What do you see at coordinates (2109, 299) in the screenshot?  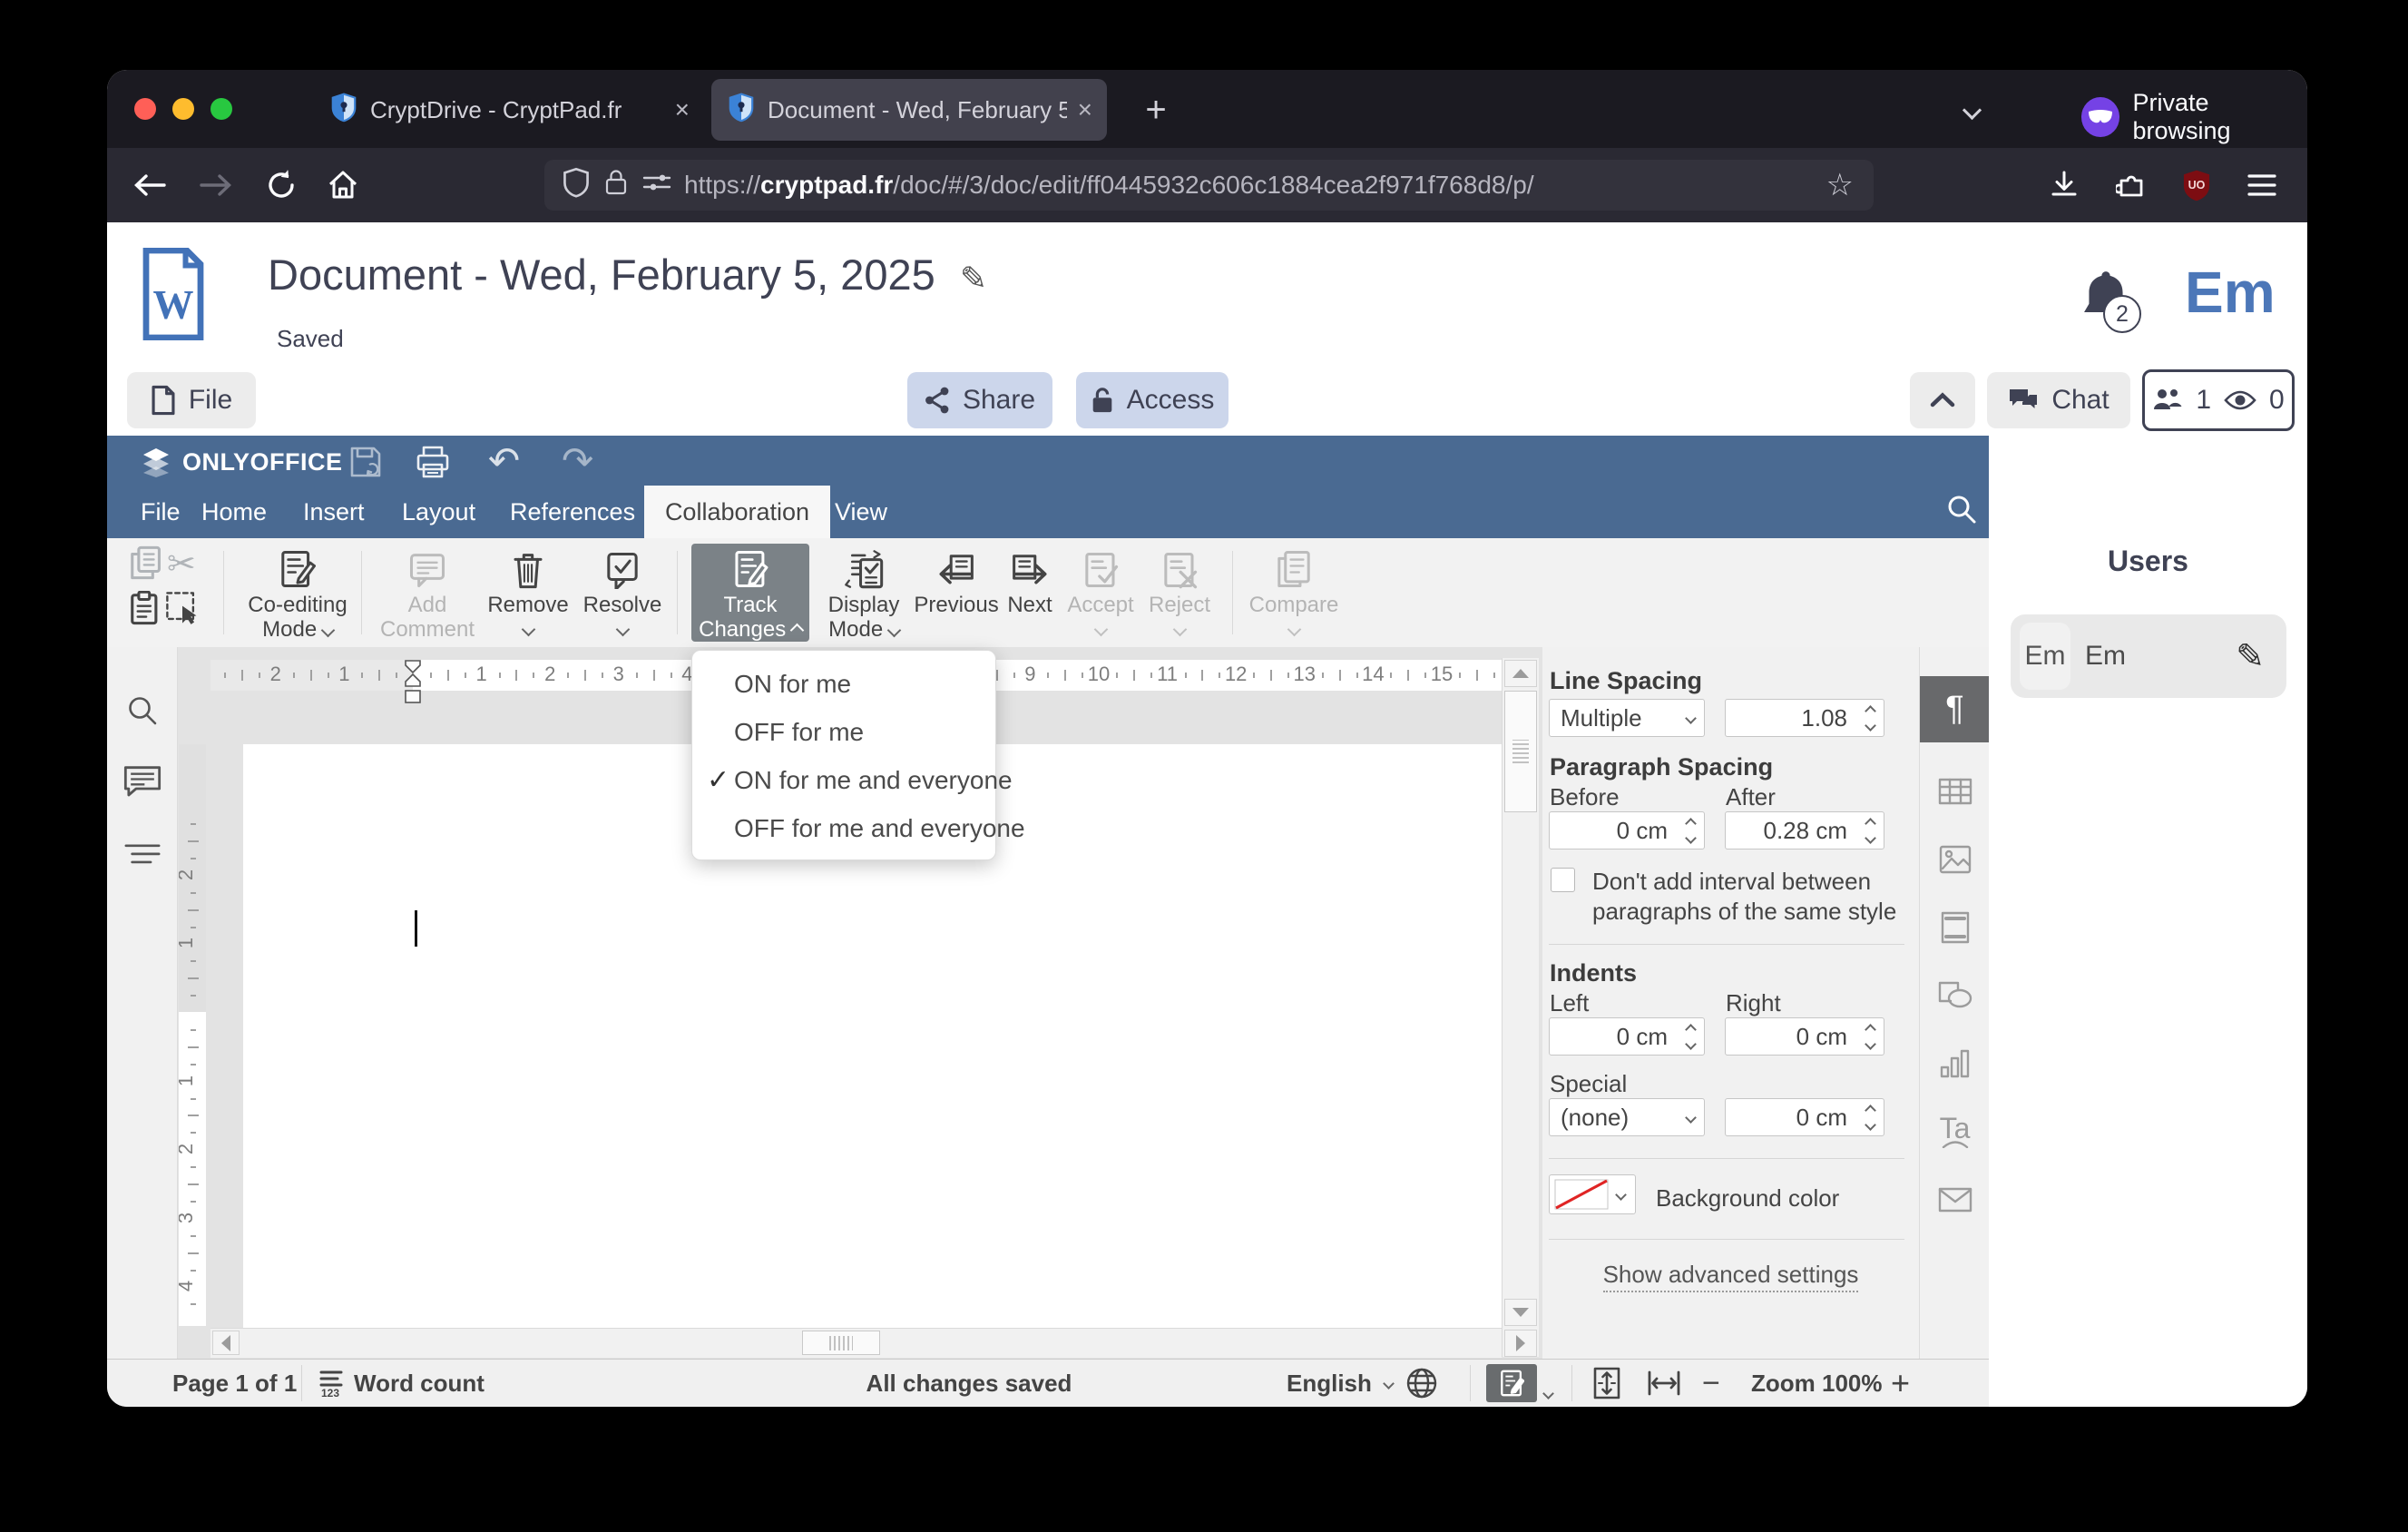 I see `notifications-bell-icon: 2` at bounding box center [2109, 299].